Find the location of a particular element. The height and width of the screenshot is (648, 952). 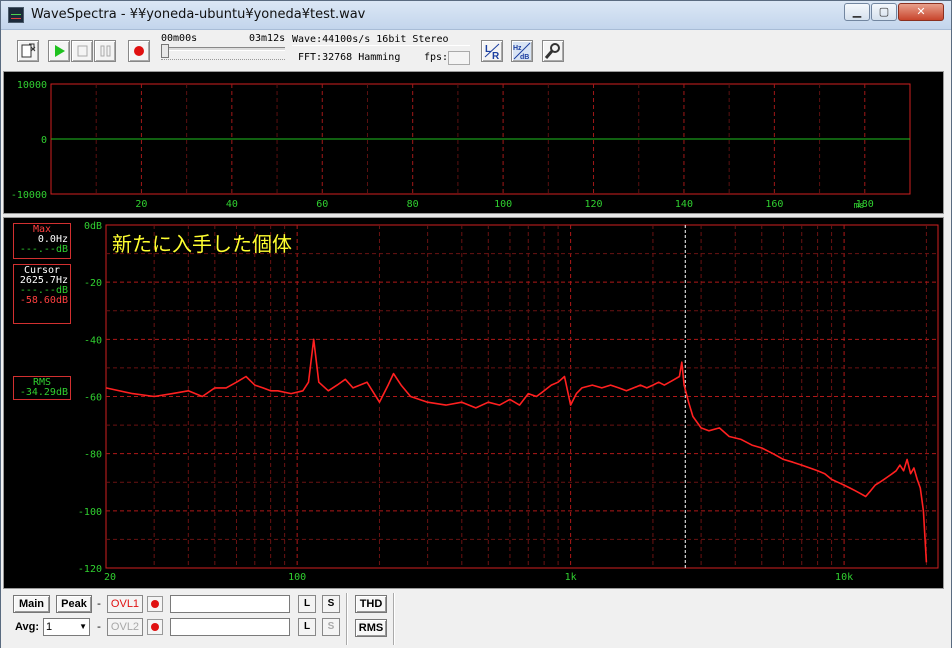

rms-info-box: RMS -34.29dB is located at coordinates (42, 388).